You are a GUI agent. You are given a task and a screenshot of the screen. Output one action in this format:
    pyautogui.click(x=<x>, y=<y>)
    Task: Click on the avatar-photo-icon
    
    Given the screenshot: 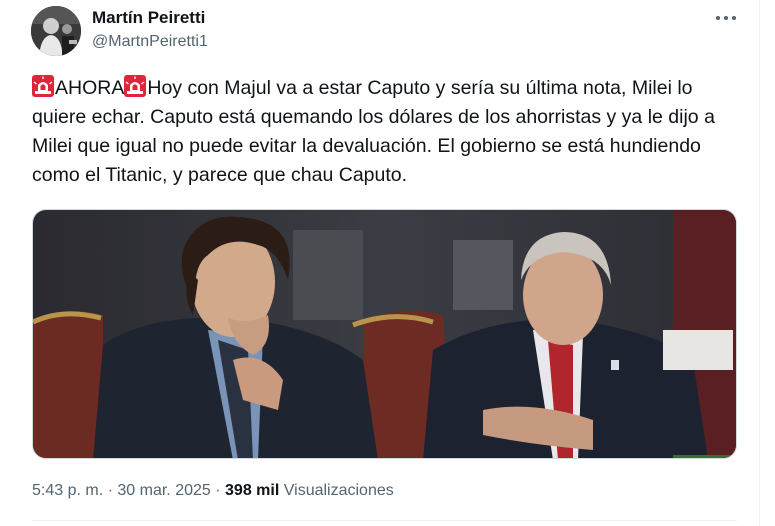 What is the action you would take?
    pyautogui.click(x=56, y=31)
    